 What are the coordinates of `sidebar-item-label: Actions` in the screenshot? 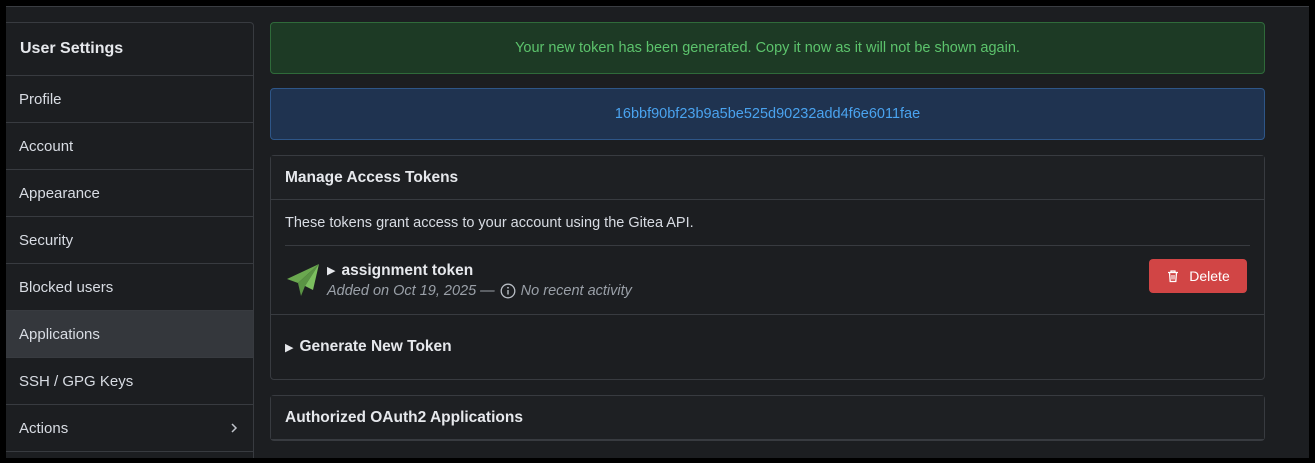 It's located at (44, 428).